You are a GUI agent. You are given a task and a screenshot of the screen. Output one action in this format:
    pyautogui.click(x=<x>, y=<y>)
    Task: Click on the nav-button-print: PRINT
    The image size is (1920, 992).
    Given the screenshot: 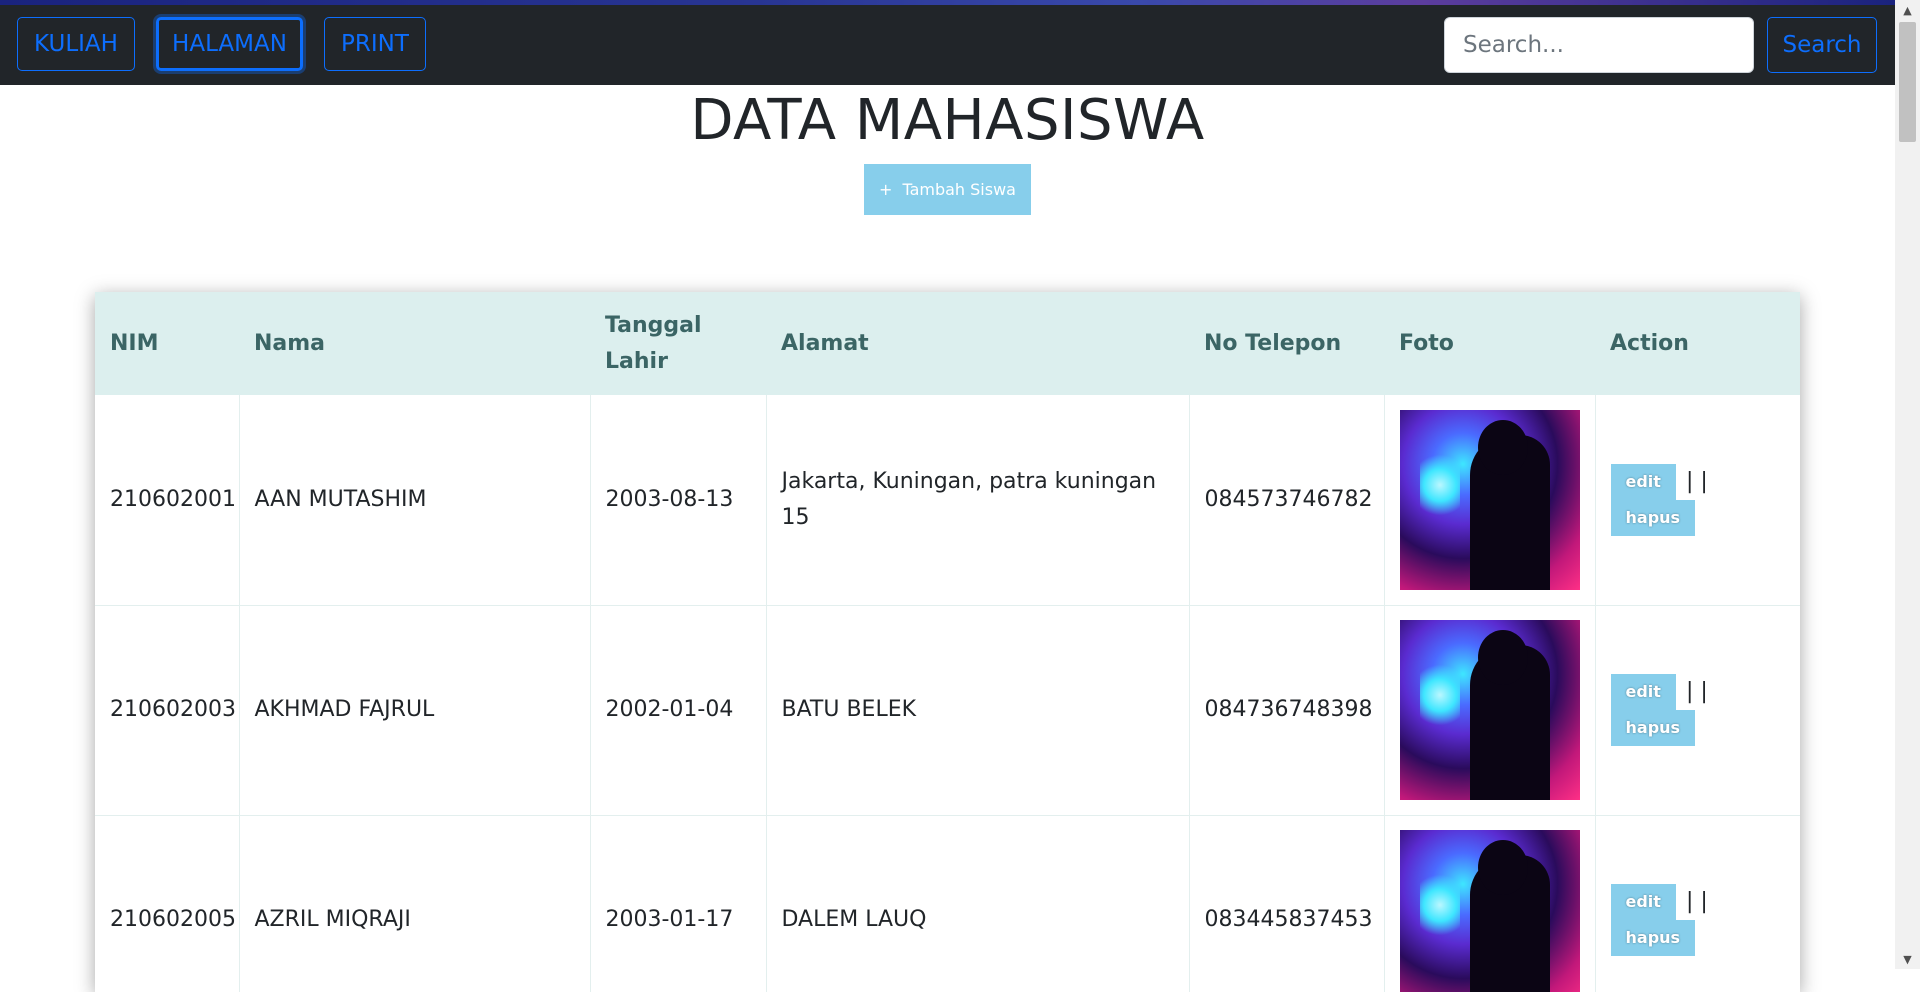 What is the action you would take?
    pyautogui.click(x=375, y=44)
    